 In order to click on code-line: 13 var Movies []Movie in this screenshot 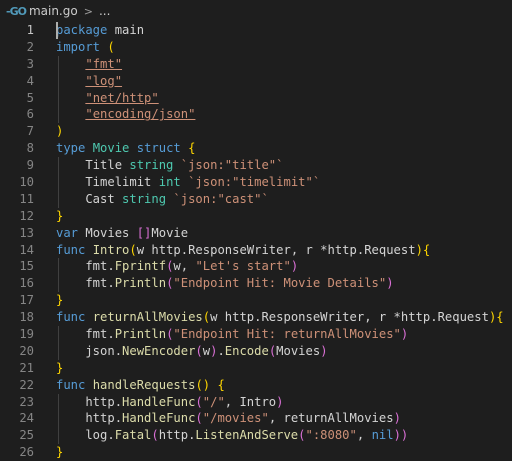, I will do `click(256, 233)`.